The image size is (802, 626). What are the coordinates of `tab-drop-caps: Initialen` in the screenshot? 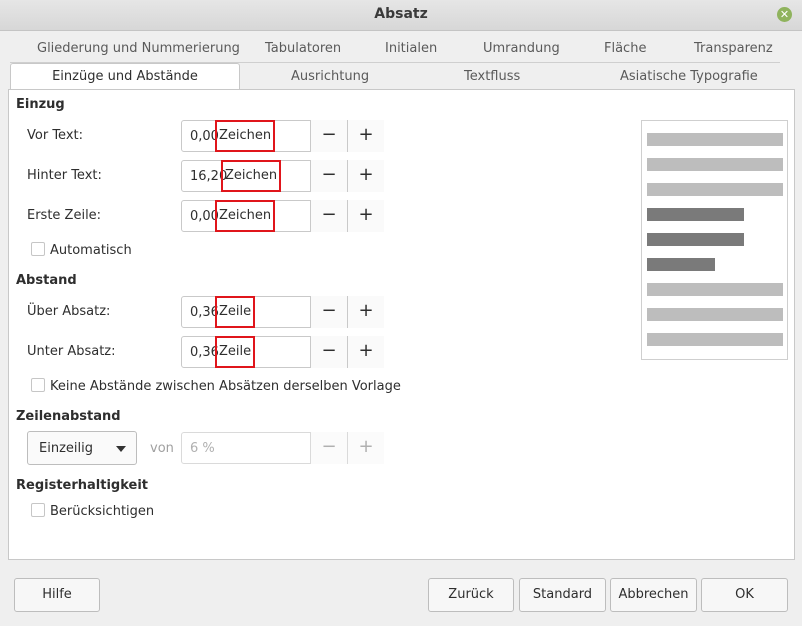 It's located at (411, 48).